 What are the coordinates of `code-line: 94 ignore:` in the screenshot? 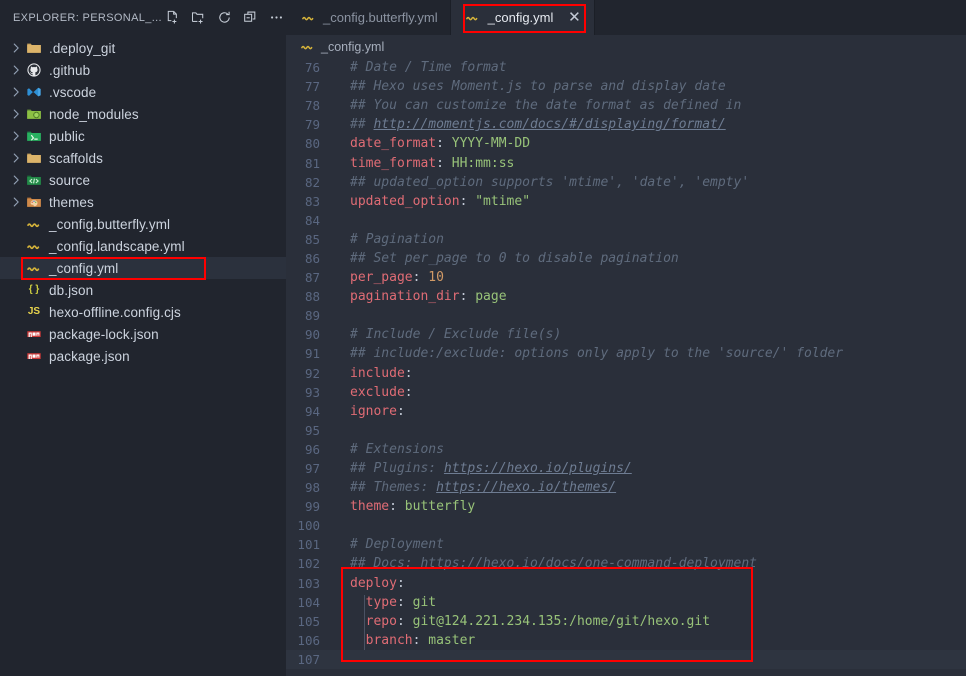 It's located at (626, 411).